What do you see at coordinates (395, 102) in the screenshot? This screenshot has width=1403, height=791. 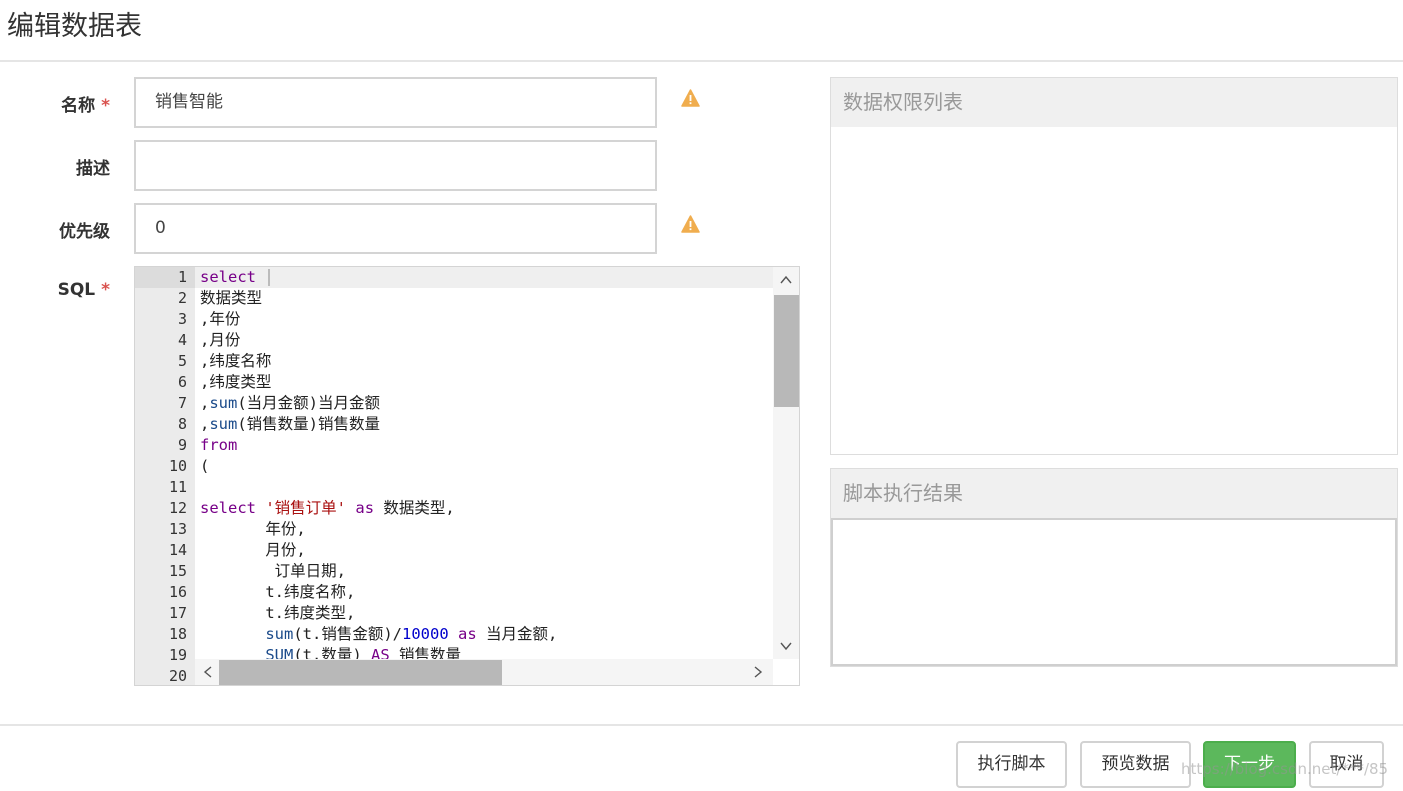 I see `name-input: 销售智能` at bounding box center [395, 102].